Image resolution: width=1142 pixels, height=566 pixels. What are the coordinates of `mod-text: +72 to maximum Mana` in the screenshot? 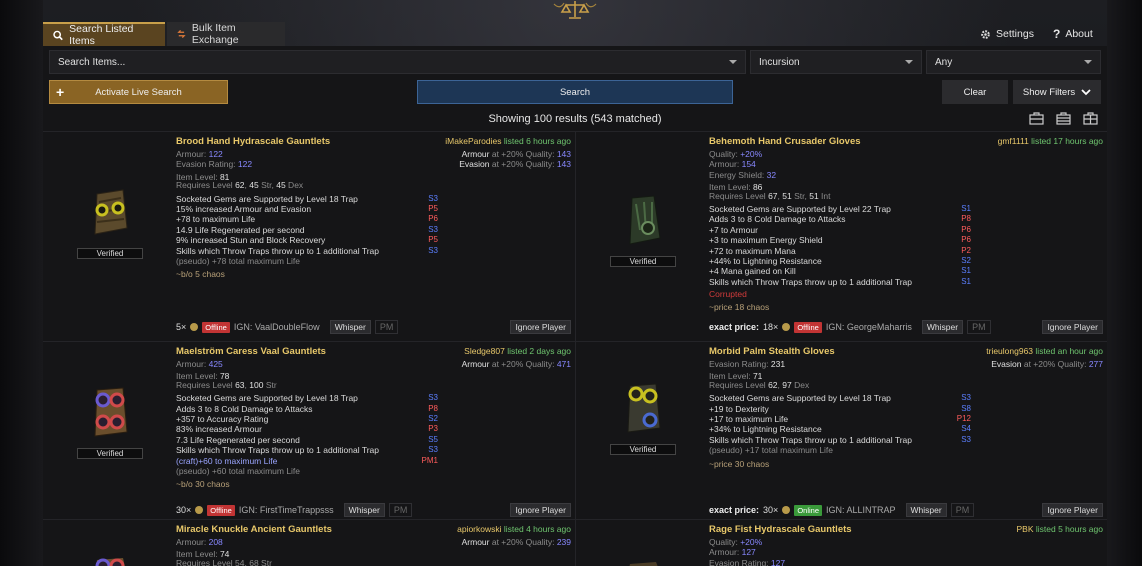 It's located at (752, 250).